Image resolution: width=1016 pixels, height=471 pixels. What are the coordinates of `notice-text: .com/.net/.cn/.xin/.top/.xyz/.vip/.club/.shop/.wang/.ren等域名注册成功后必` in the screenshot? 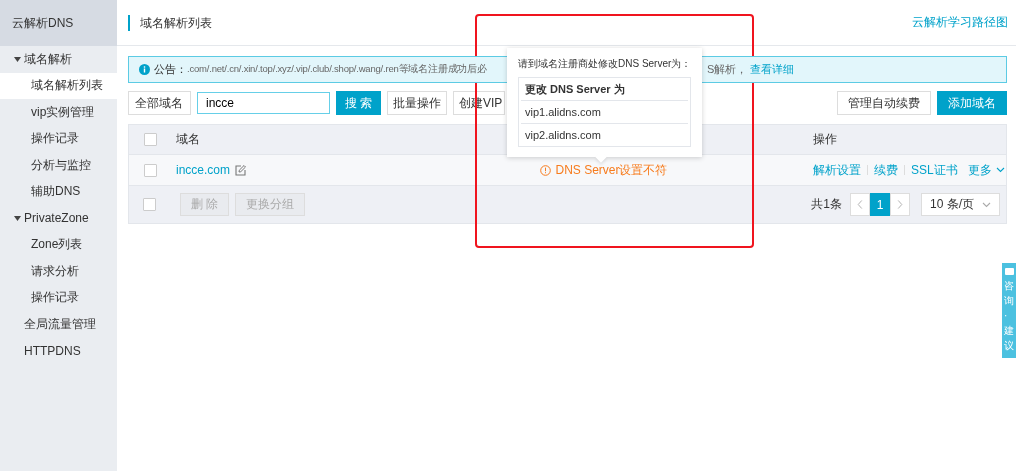 It's located at (337, 69).